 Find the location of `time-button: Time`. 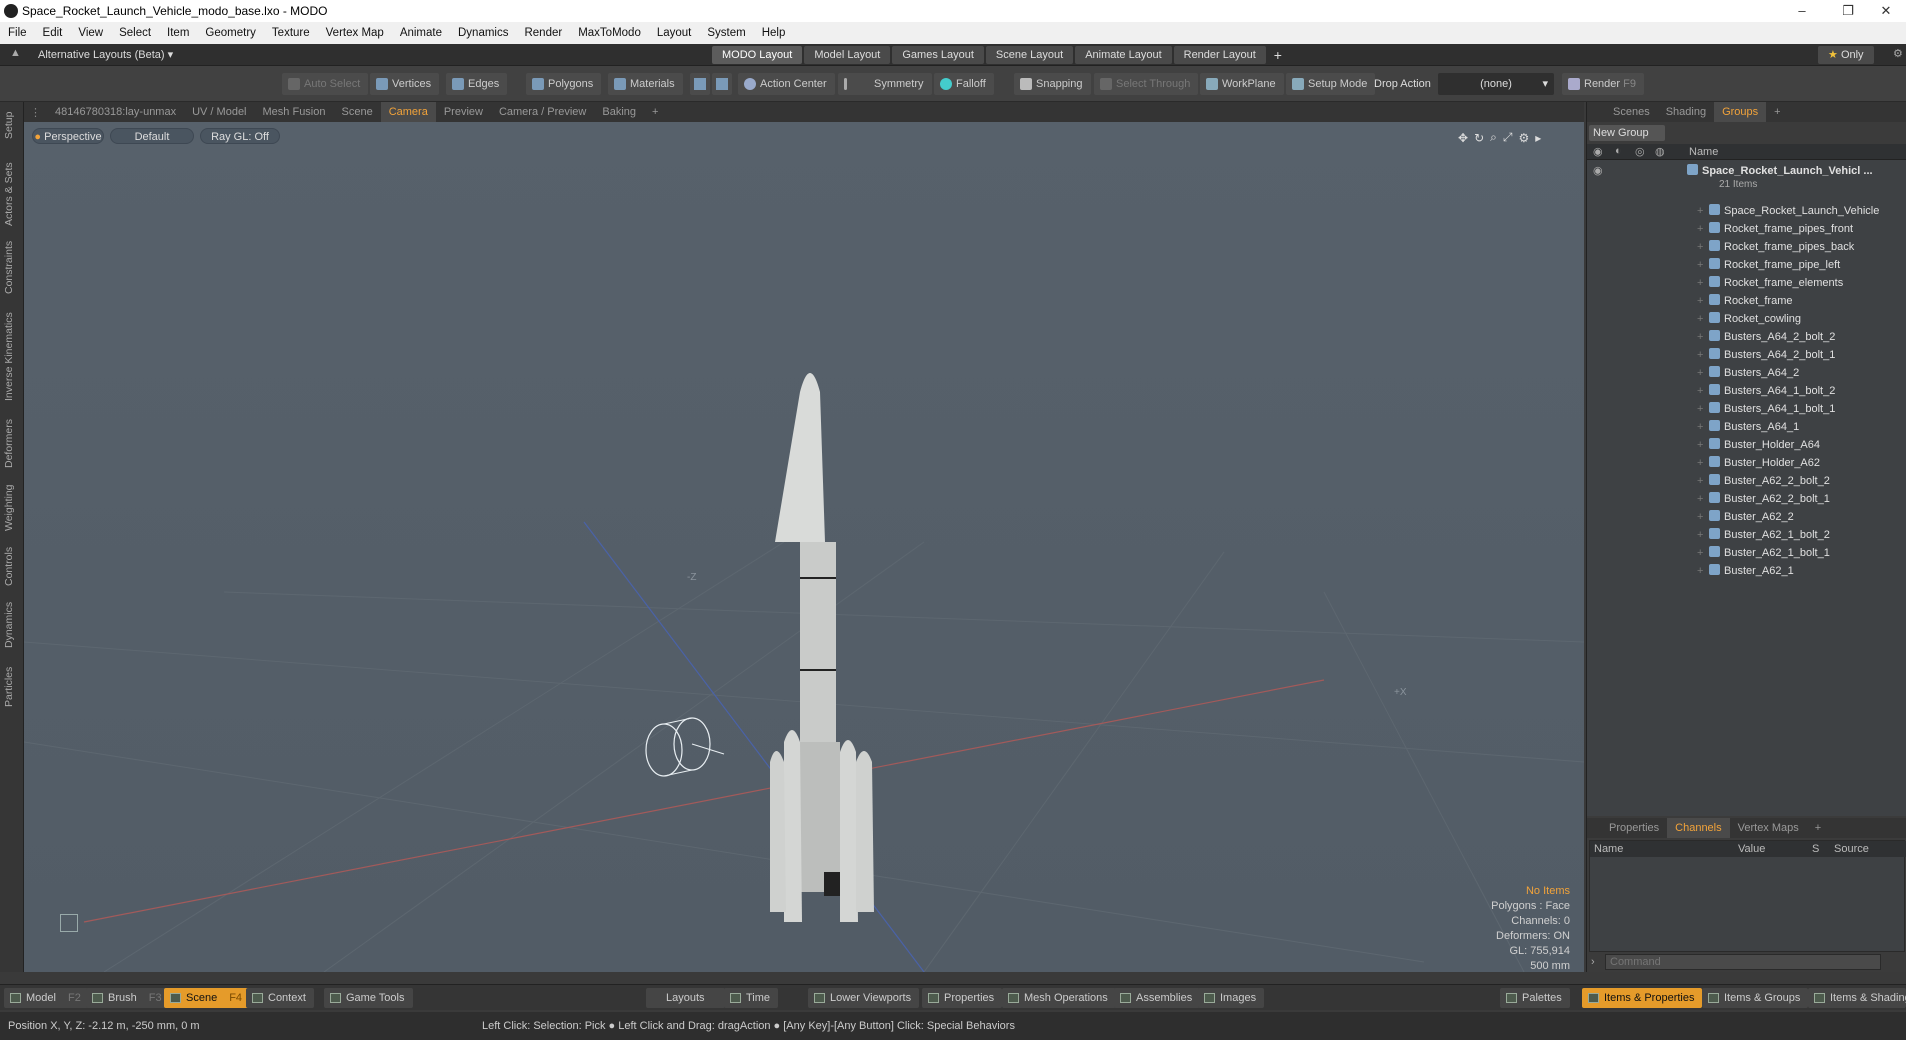

time-button: Time is located at coordinates (751, 998).